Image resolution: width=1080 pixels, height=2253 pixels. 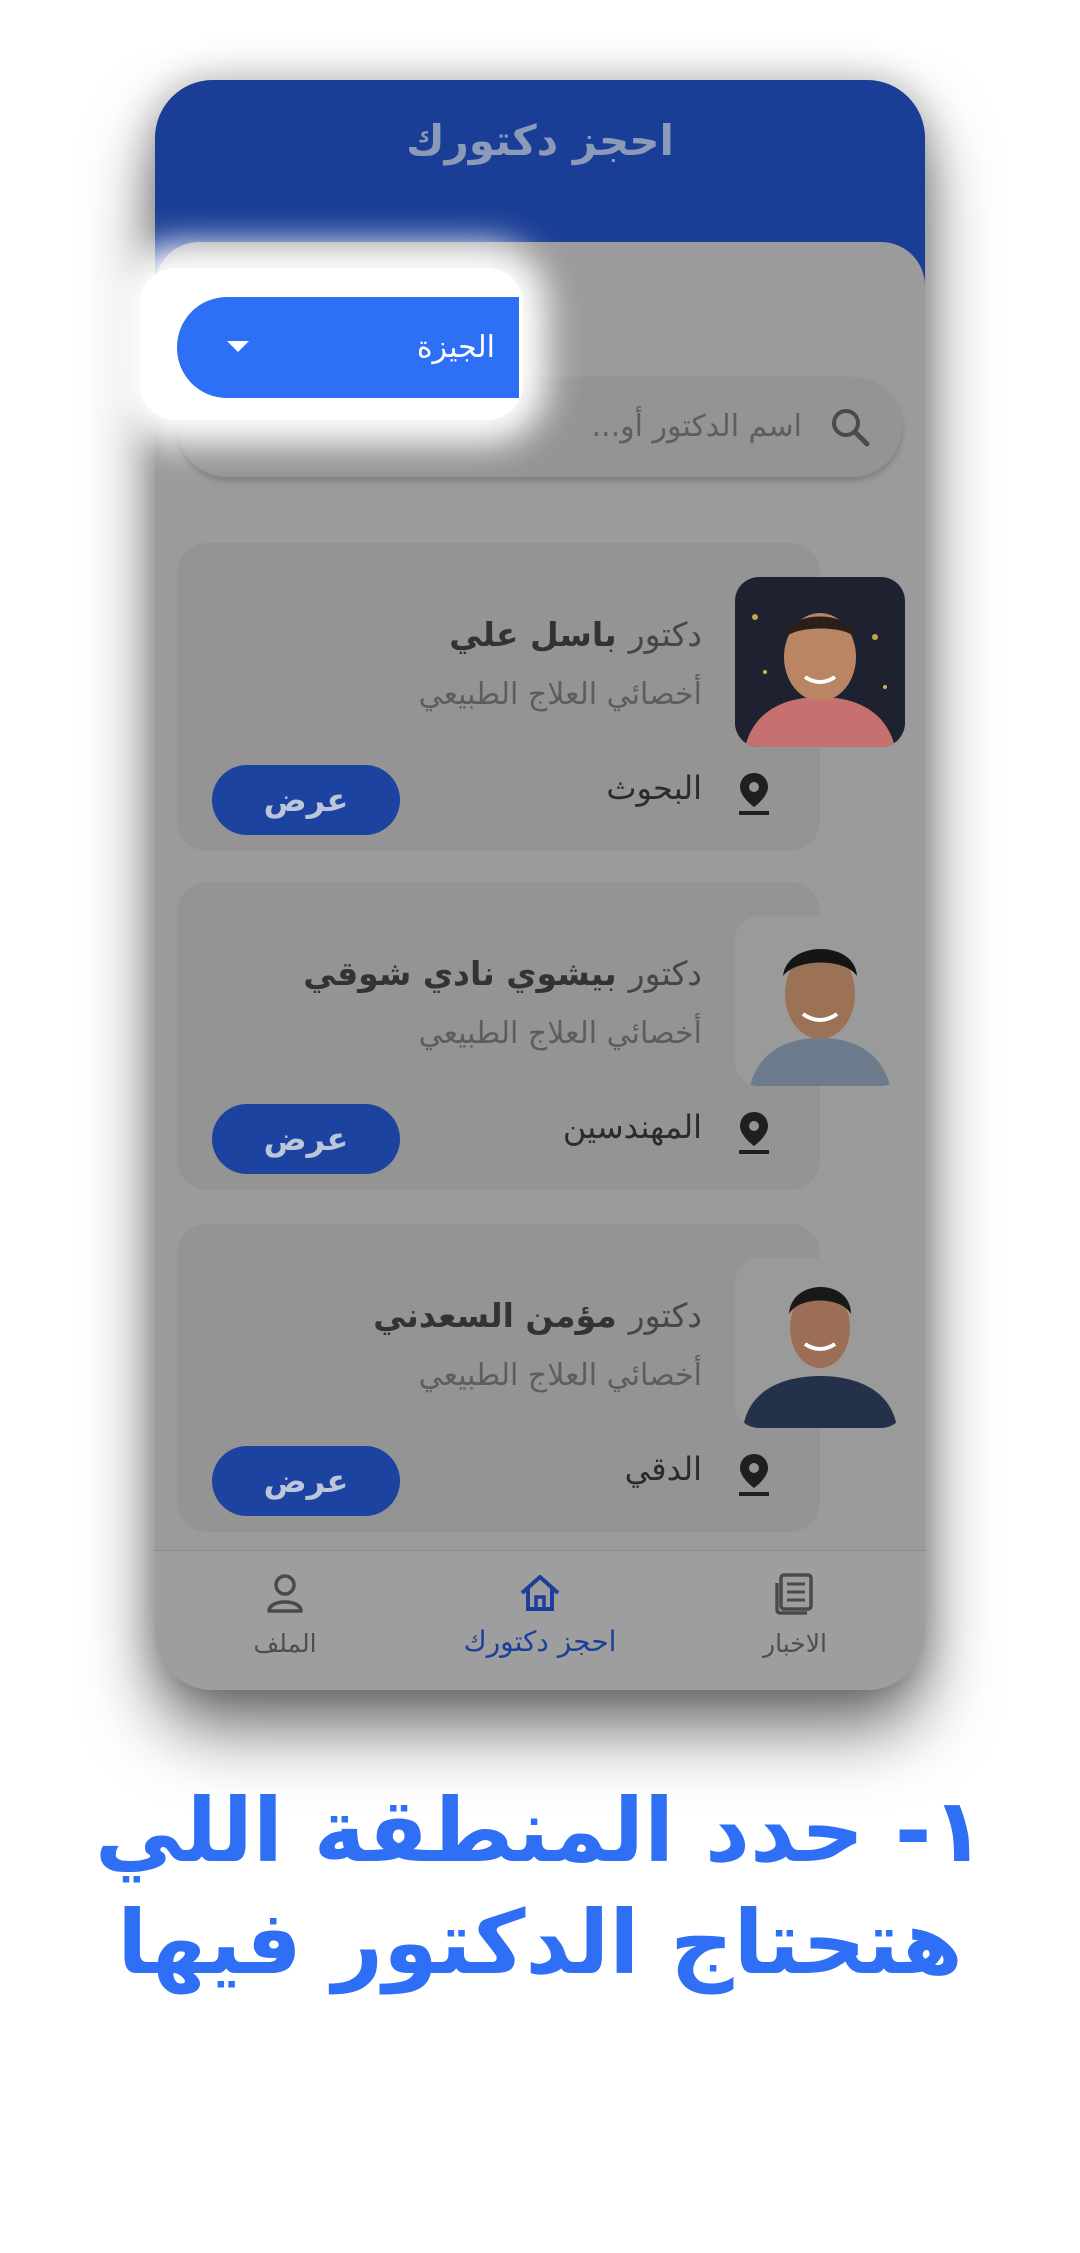 What do you see at coordinates (285, 1620) in the screenshot?
I see `nav-item-profile: الملف` at bounding box center [285, 1620].